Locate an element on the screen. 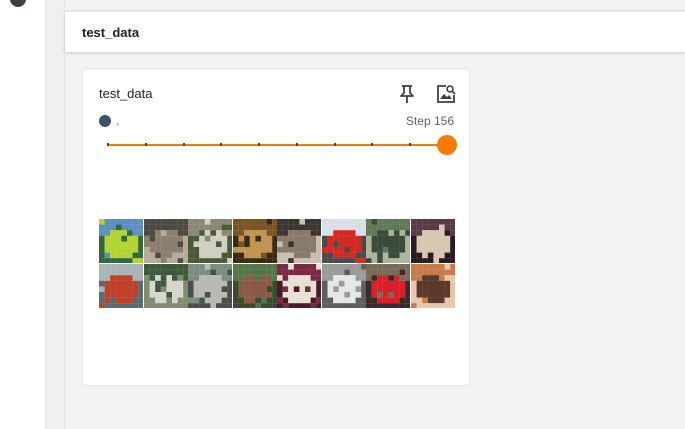  image-search-icon is located at coordinates (446, 94).